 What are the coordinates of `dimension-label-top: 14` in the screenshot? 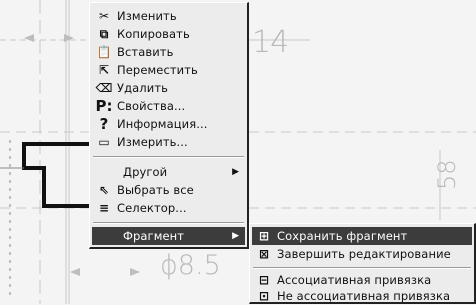 It's located at (270, 42).